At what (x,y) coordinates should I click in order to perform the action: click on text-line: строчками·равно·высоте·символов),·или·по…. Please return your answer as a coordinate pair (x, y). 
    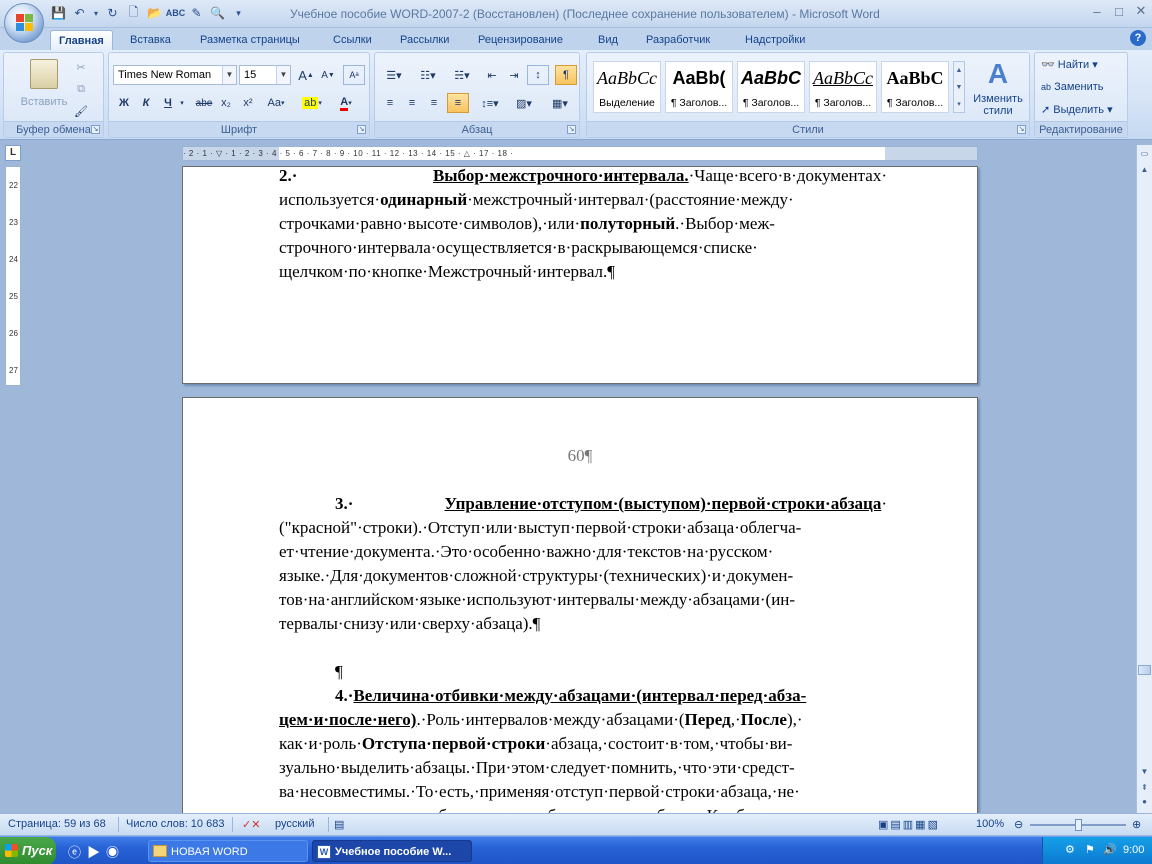
    Looking at the image, I should click on (583, 224).